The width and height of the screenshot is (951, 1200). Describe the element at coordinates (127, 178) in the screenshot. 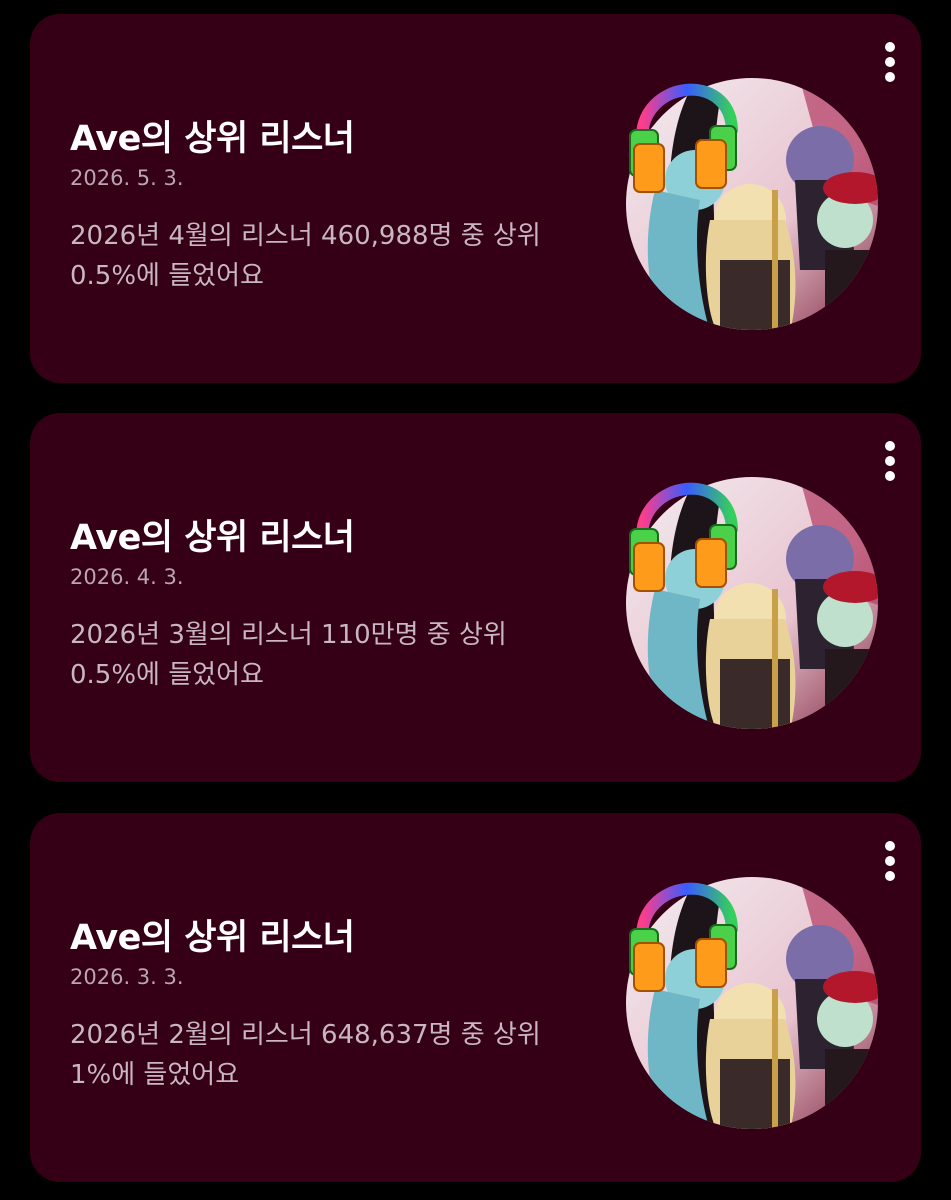

I see `card-date: 2026. 5. 3.` at that location.